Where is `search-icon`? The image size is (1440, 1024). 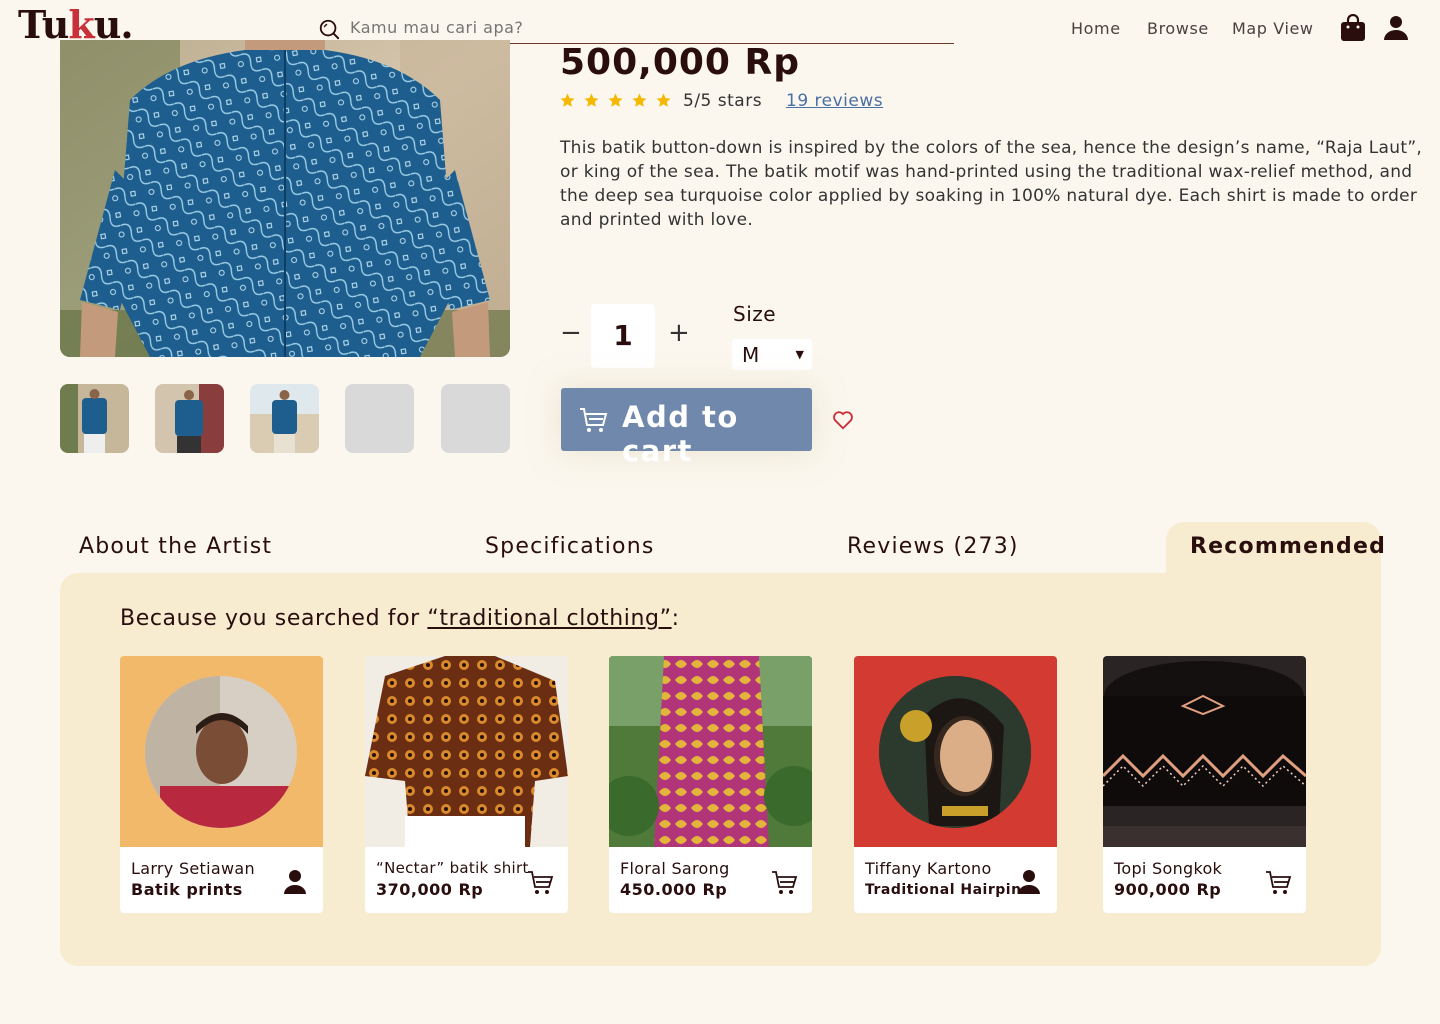
search-icon is located at coordinates (329, 29).